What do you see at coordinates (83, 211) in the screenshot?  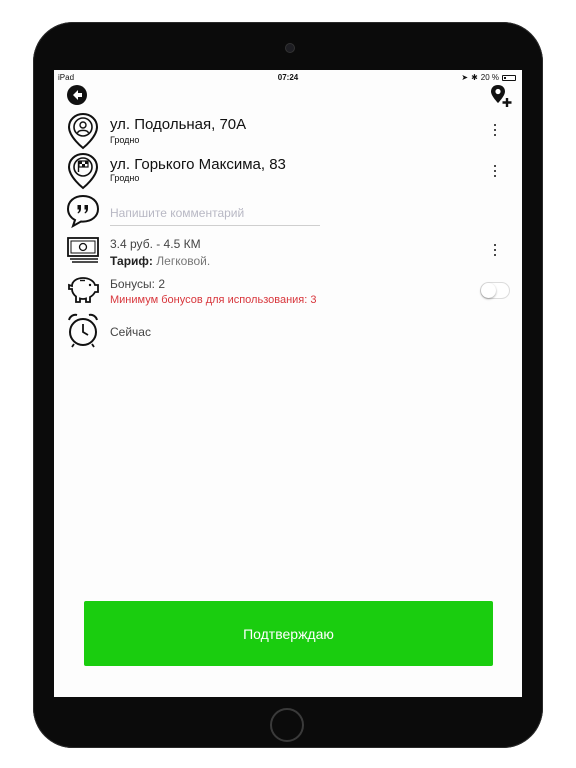 I see `comment-quote-icon` at bounding box center [83, 211].